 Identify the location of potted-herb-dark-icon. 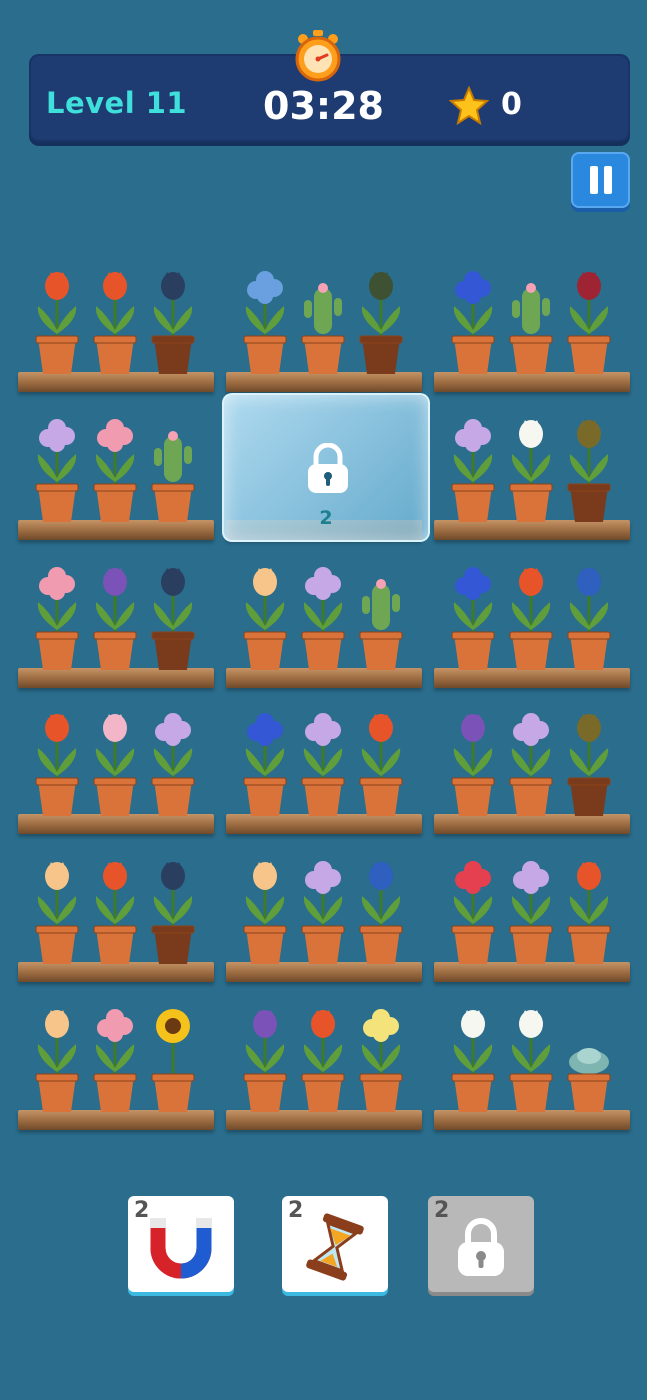
(381, 317).